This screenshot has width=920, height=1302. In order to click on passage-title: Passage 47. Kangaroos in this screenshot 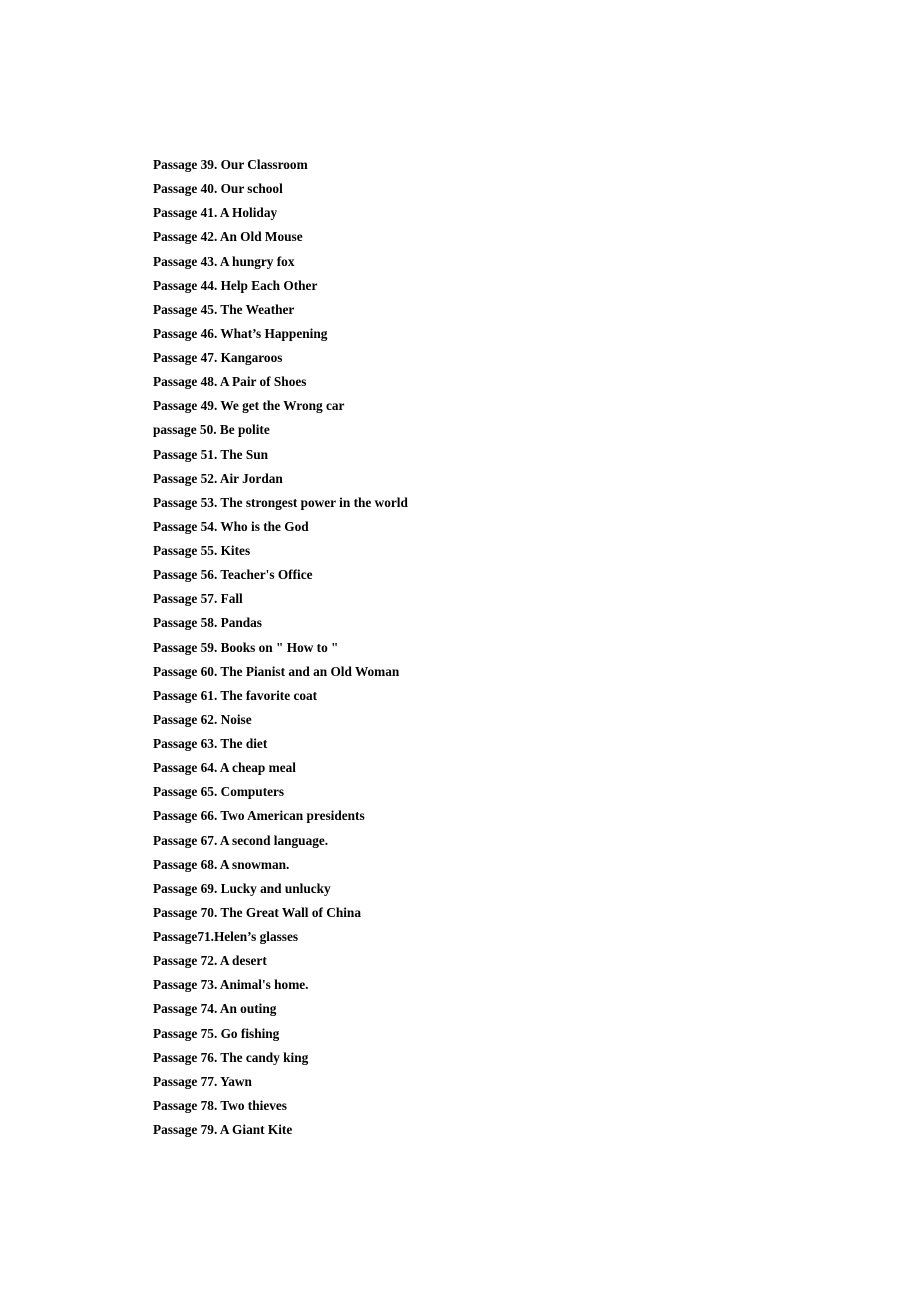, I will do `click(218, 357)`.